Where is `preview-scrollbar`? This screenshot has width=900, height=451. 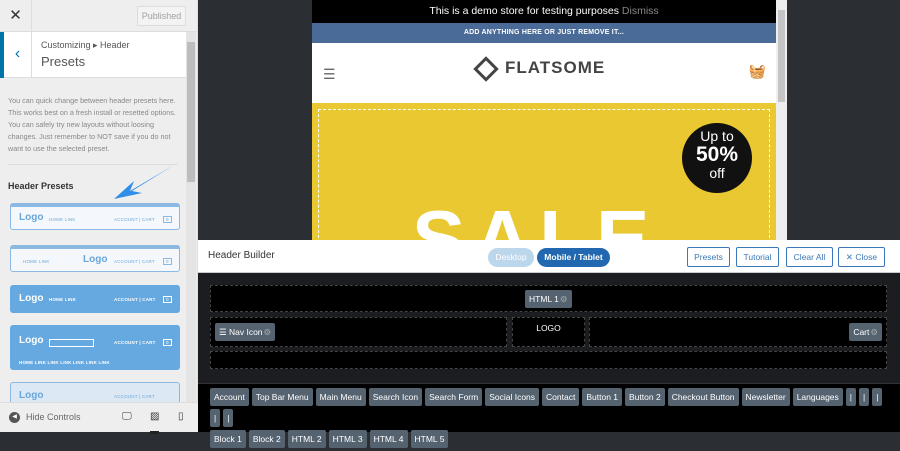
preview-scrollbar is located at coordinates (781, 120).